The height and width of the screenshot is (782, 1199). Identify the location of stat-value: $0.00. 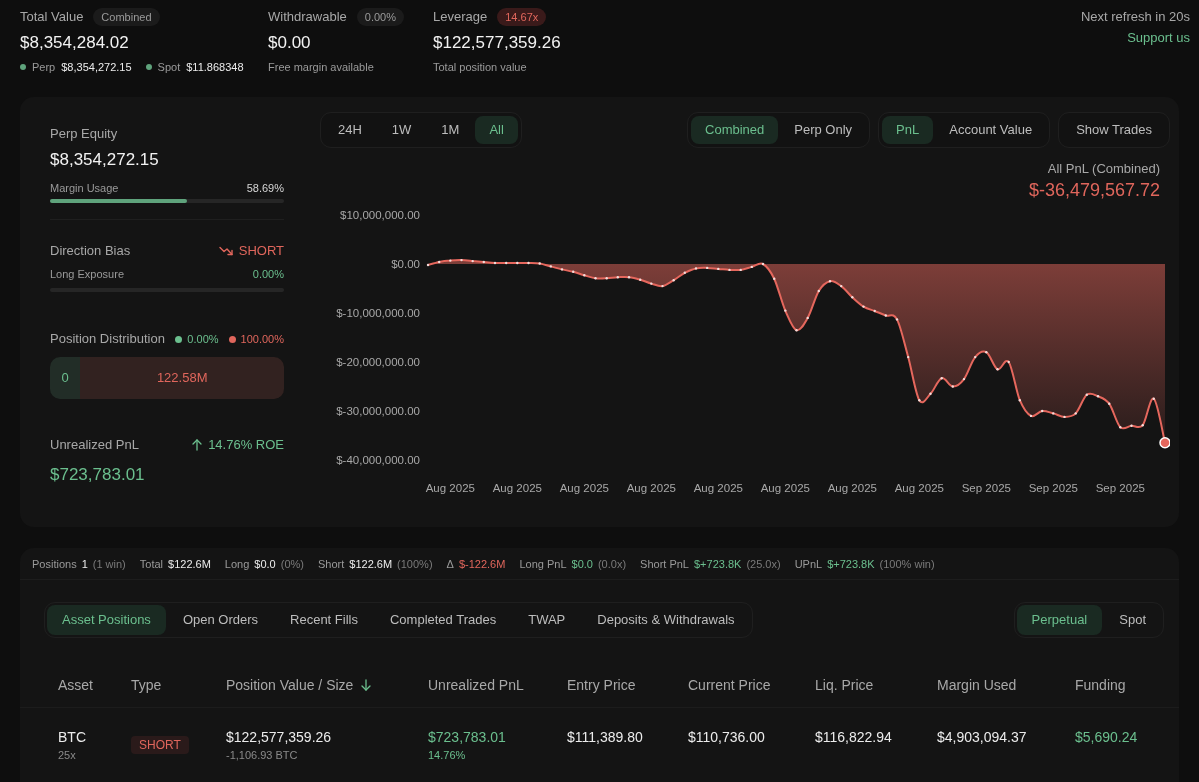
(290, 43).